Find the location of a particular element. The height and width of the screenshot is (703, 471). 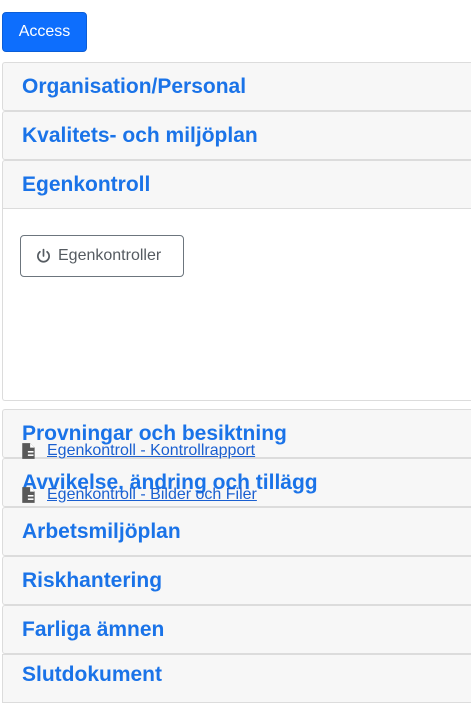

section-title: Slutdokument is located at coordinates (92, 674).